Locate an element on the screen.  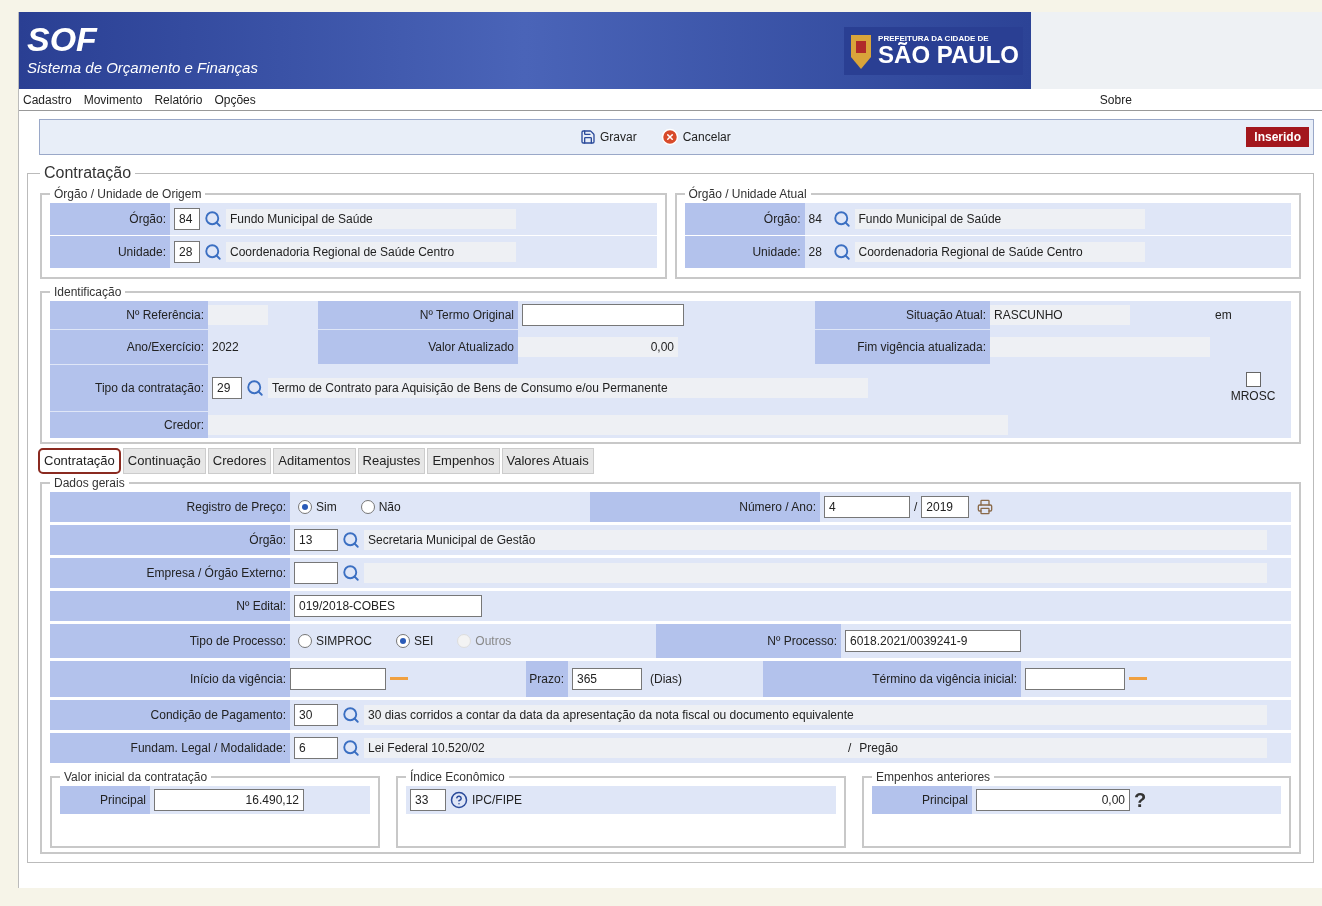
group-legend: Dados gerais is located at coordinates (89, 483).